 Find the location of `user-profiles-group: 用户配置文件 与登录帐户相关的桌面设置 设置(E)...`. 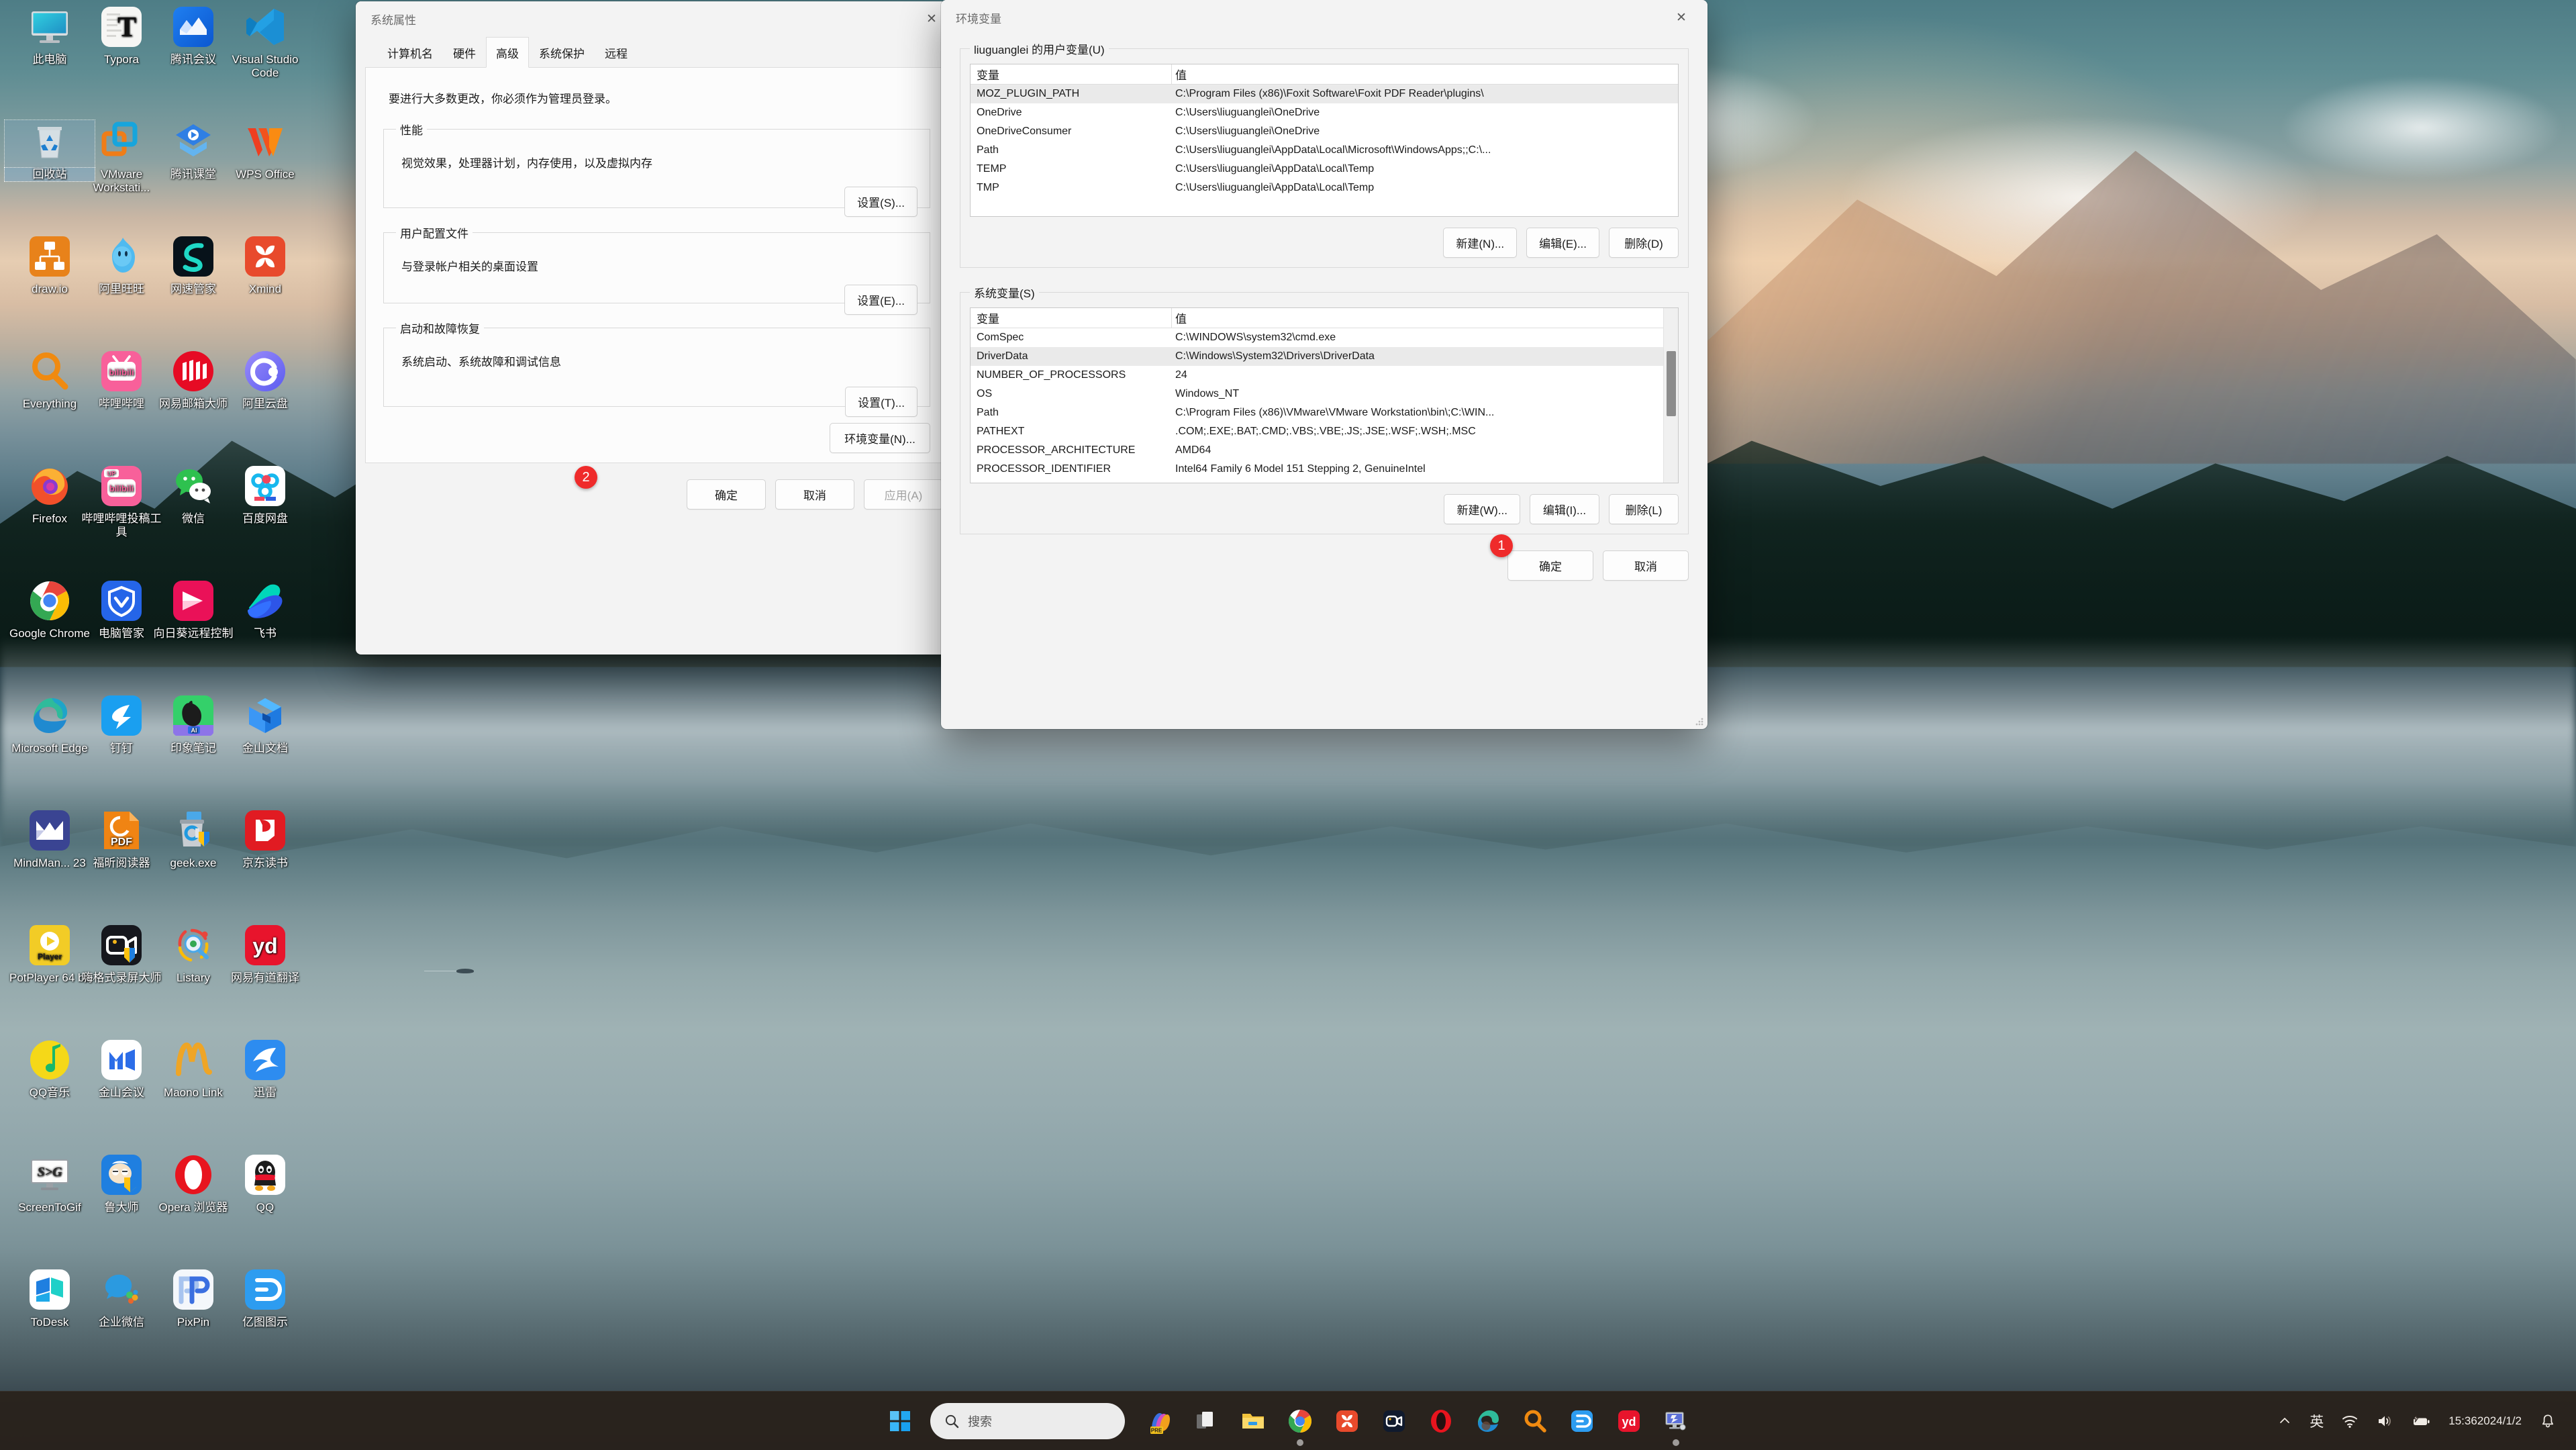

user-profiles-group: 用户配置文件 与登录帐户相关的桌面设置 设置(E)... is located at coordinates (656, 269).